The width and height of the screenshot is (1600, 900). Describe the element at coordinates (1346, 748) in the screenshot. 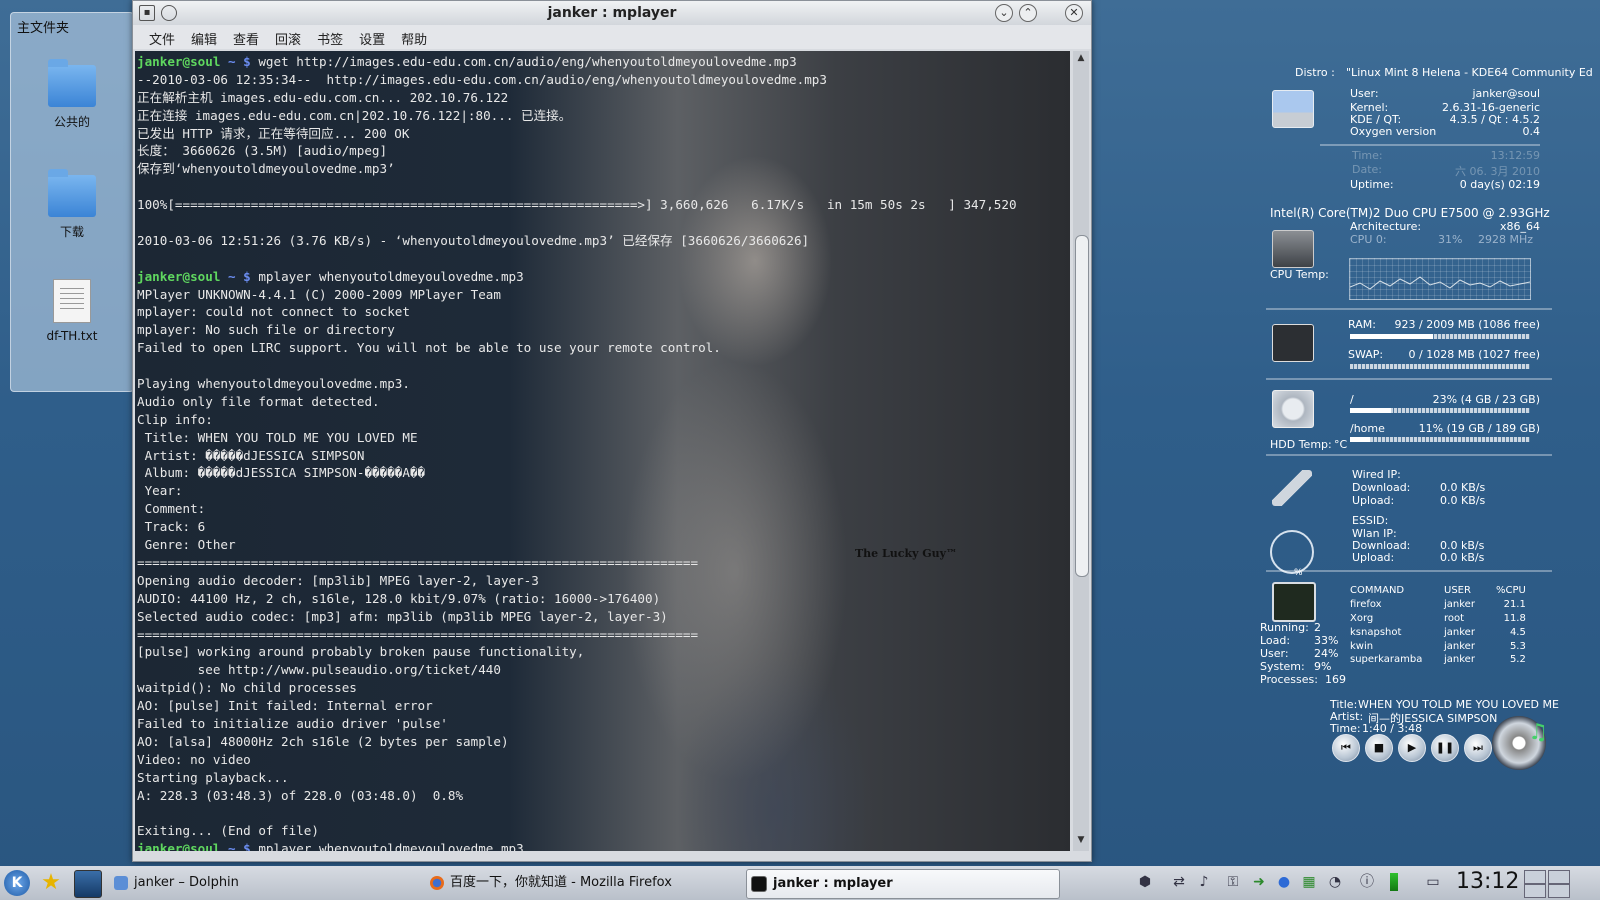

I see `previous-track-button: ⏮` at that location.